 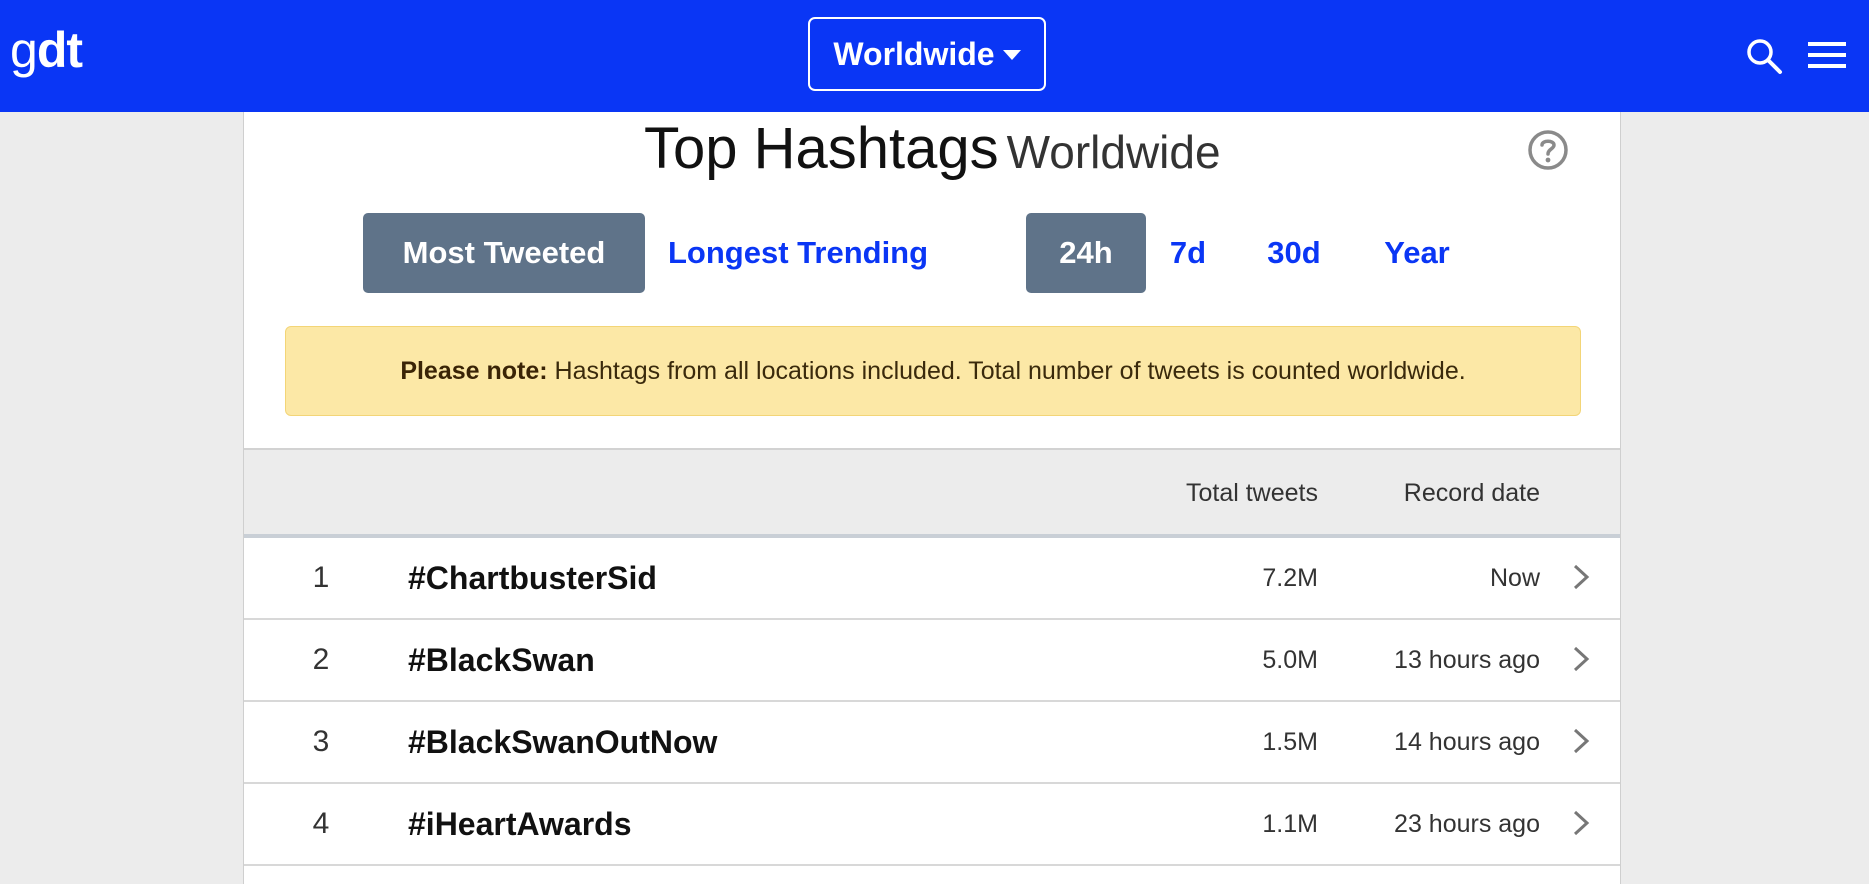 I want to click on search-icon, so click(x=1764, y=56).